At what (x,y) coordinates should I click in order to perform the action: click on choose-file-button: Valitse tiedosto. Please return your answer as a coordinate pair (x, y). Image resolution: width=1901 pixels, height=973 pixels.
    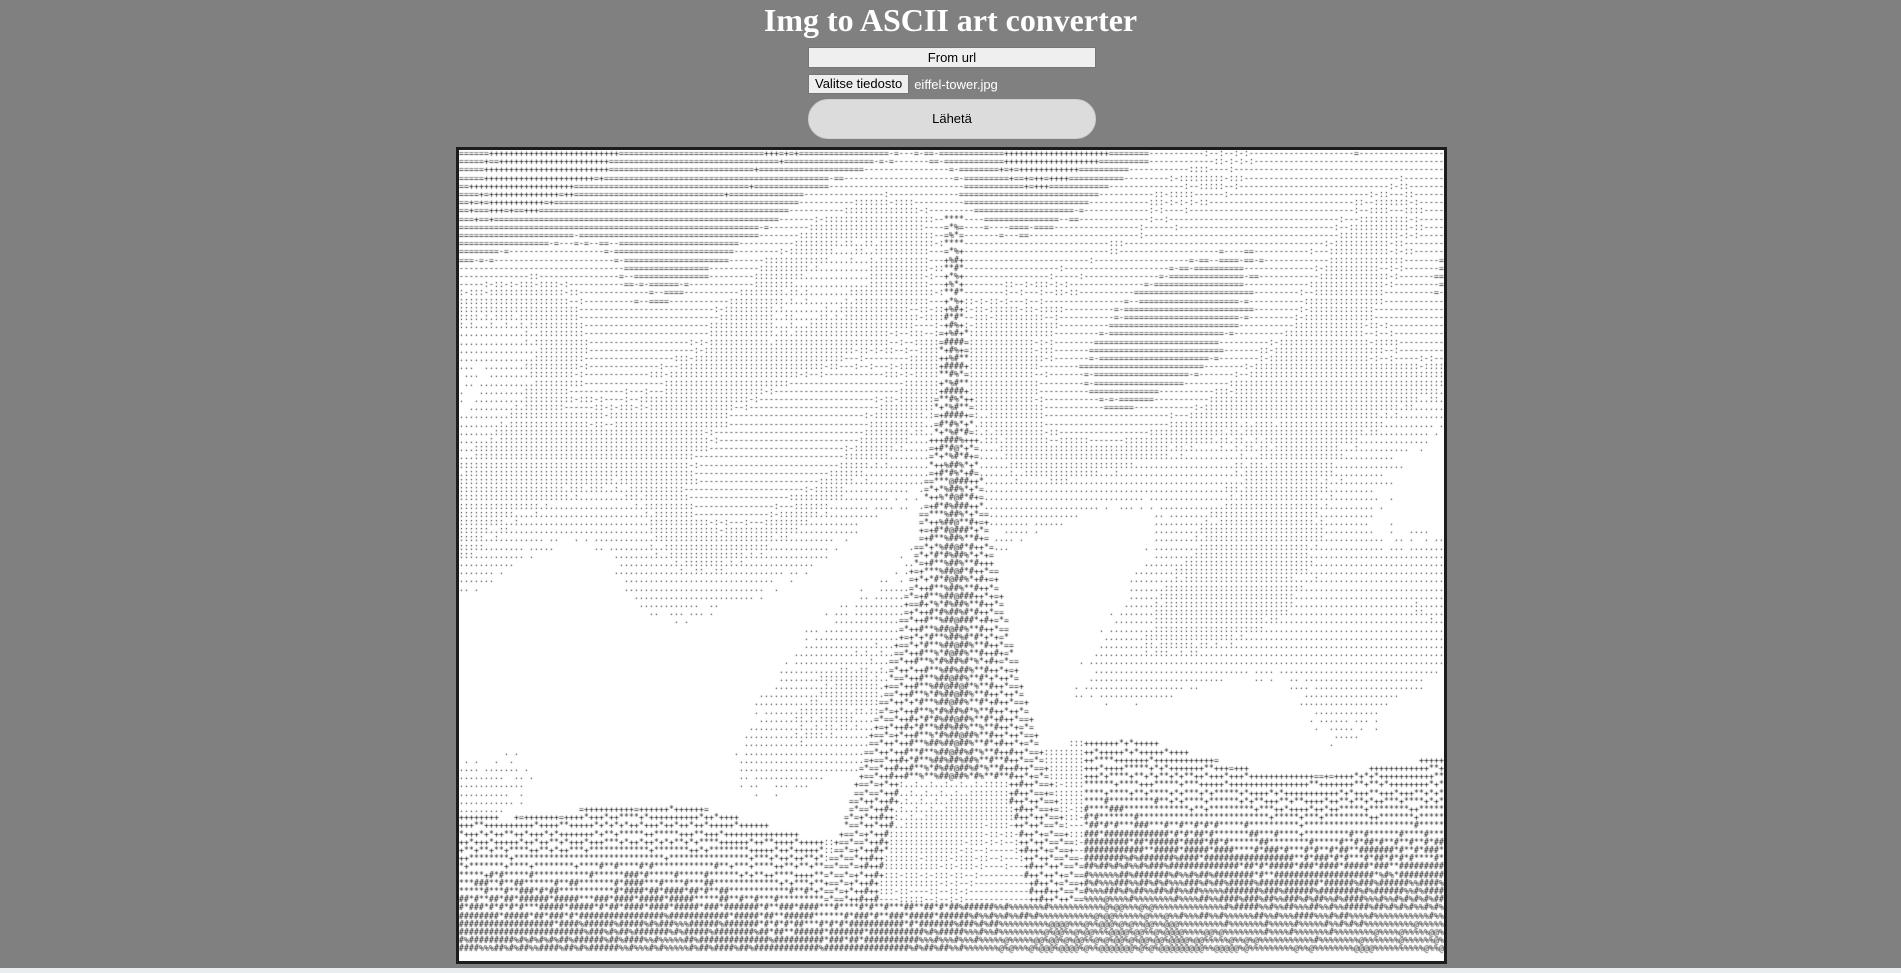
    Looking at the image, I should click on (859, 84).